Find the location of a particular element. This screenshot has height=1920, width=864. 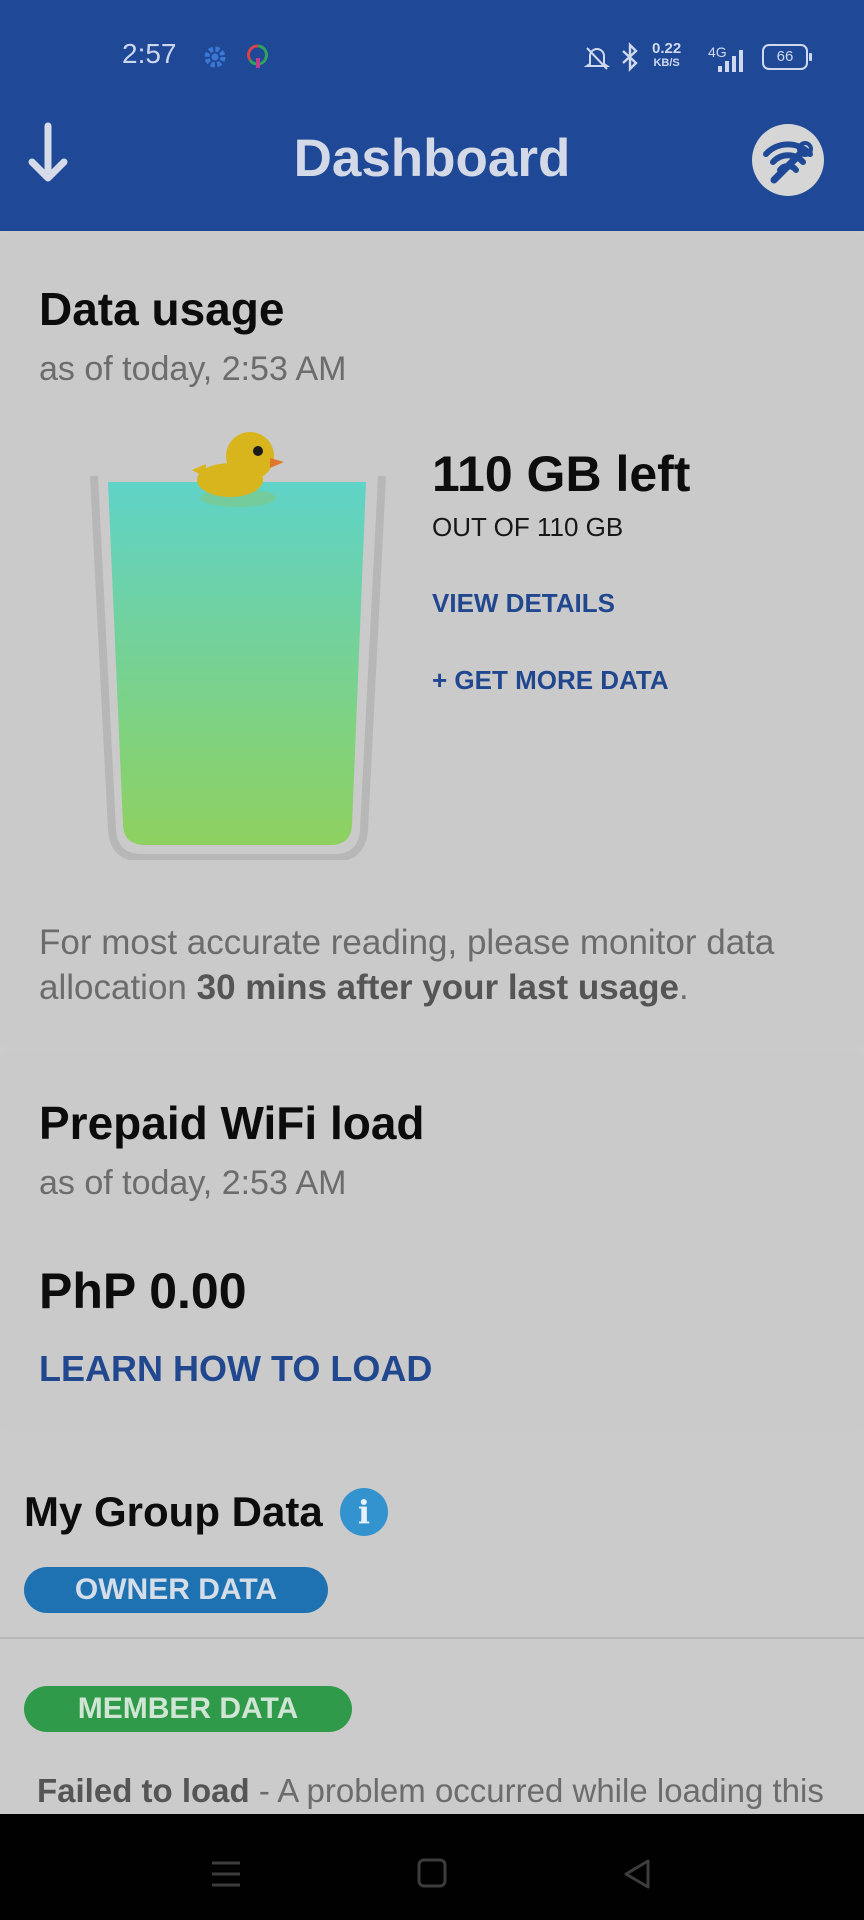

prepaid-balance: PhP 0.00 is located at coordinates (143, 1291).